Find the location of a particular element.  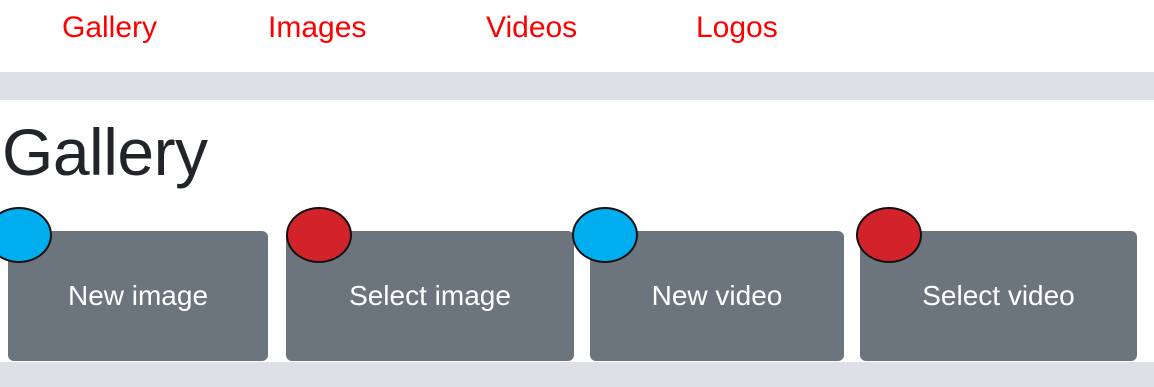

nav-link-images: Images is located at coordinates (317, 28).